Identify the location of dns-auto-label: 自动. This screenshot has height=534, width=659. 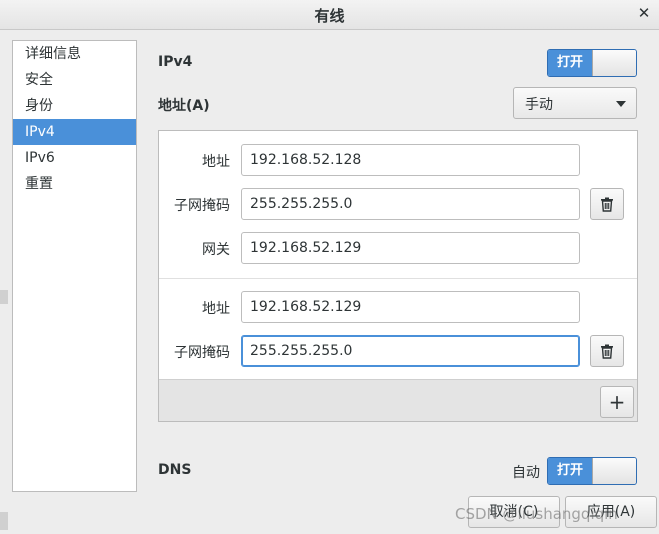
(526, 473).